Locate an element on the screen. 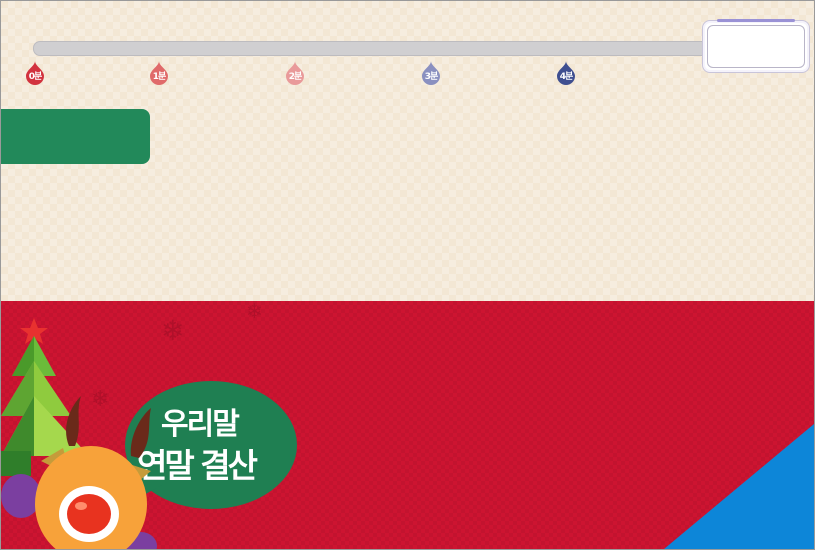  marker-label: 4분 is located at coordinates (566, 77).